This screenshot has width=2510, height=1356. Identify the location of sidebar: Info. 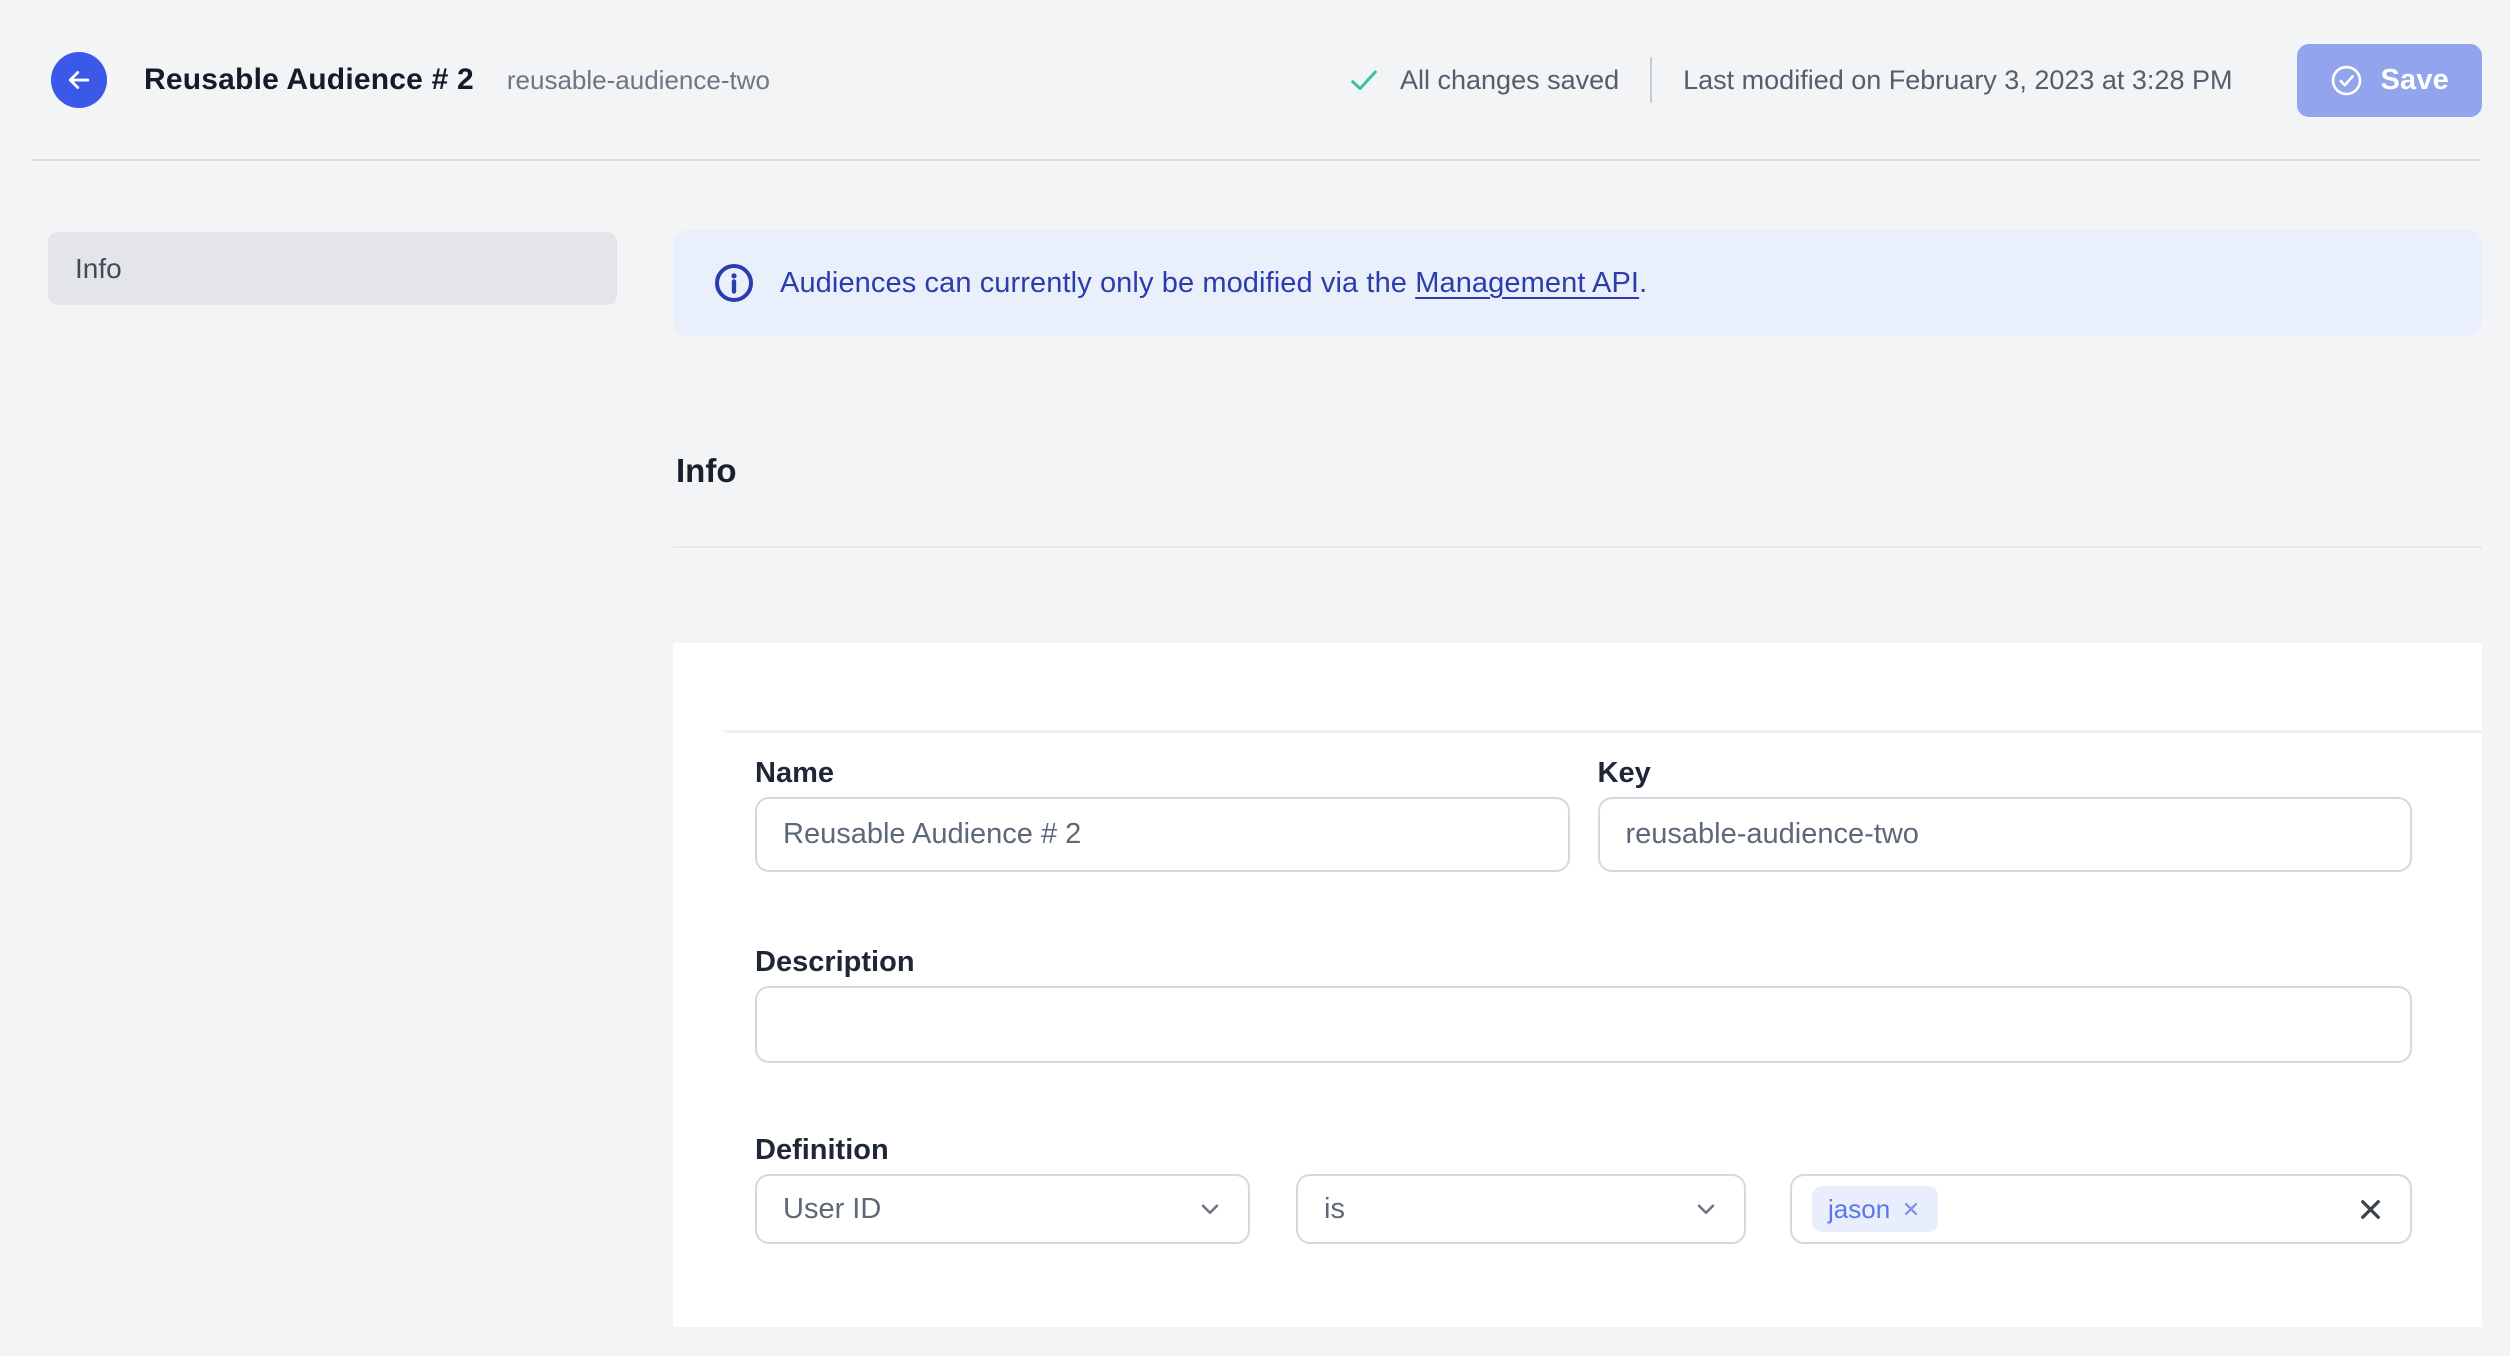
(332, 268).